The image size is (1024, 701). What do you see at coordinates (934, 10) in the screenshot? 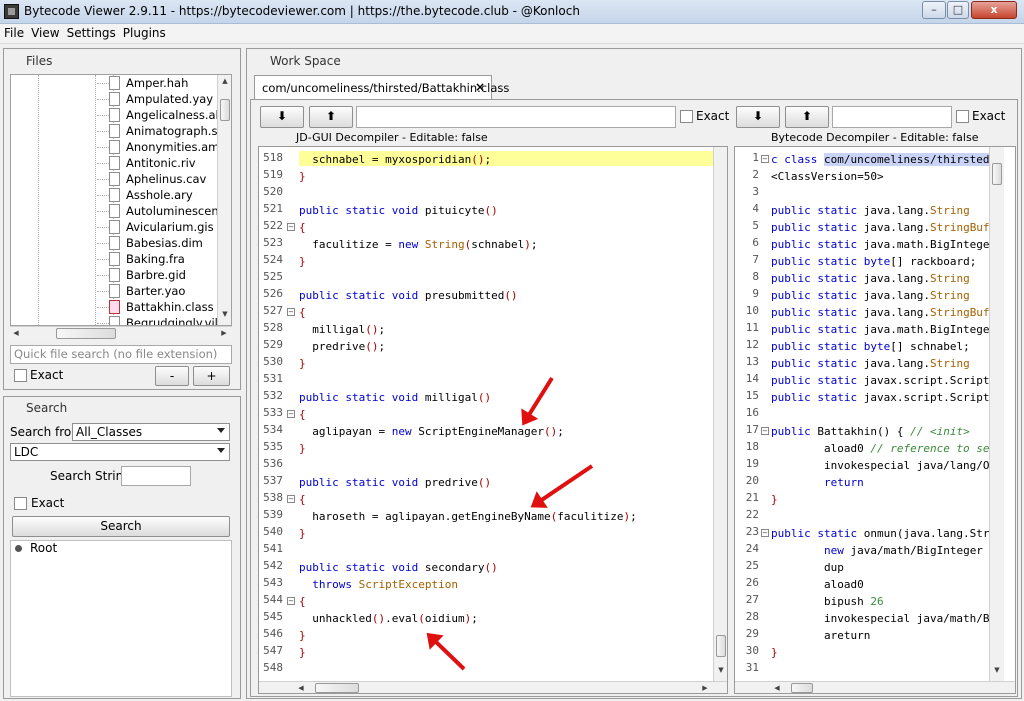
I see `minimize-button: –` at bounding box center [934, 10].